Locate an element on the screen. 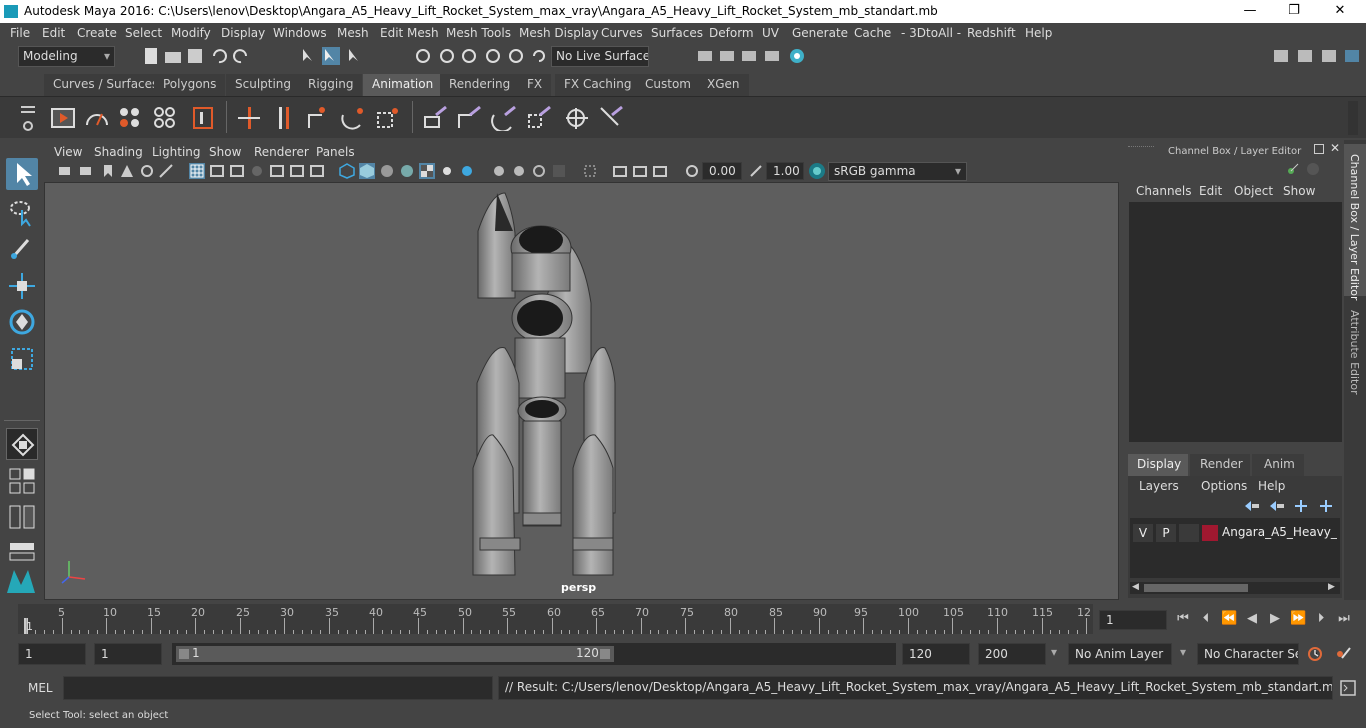  save-scene-icon is located at coordinates (195, 56).